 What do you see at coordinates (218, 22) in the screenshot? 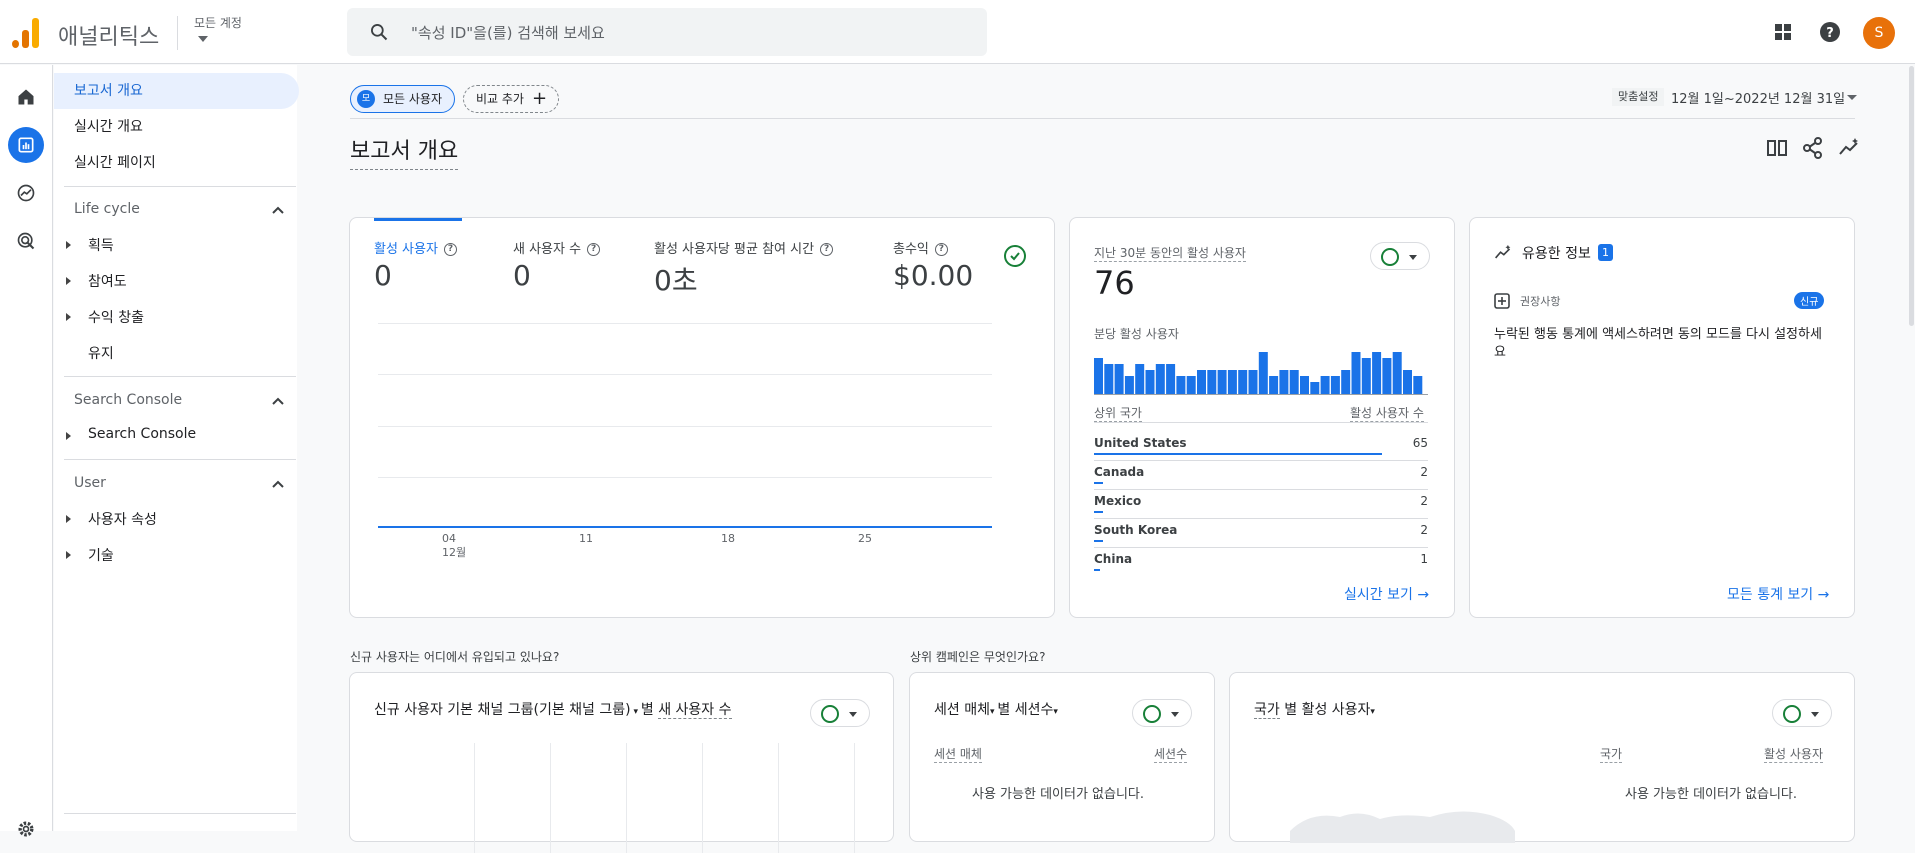
I see `account-selector-label: 모든 계정` at bounding box center [218, 22].